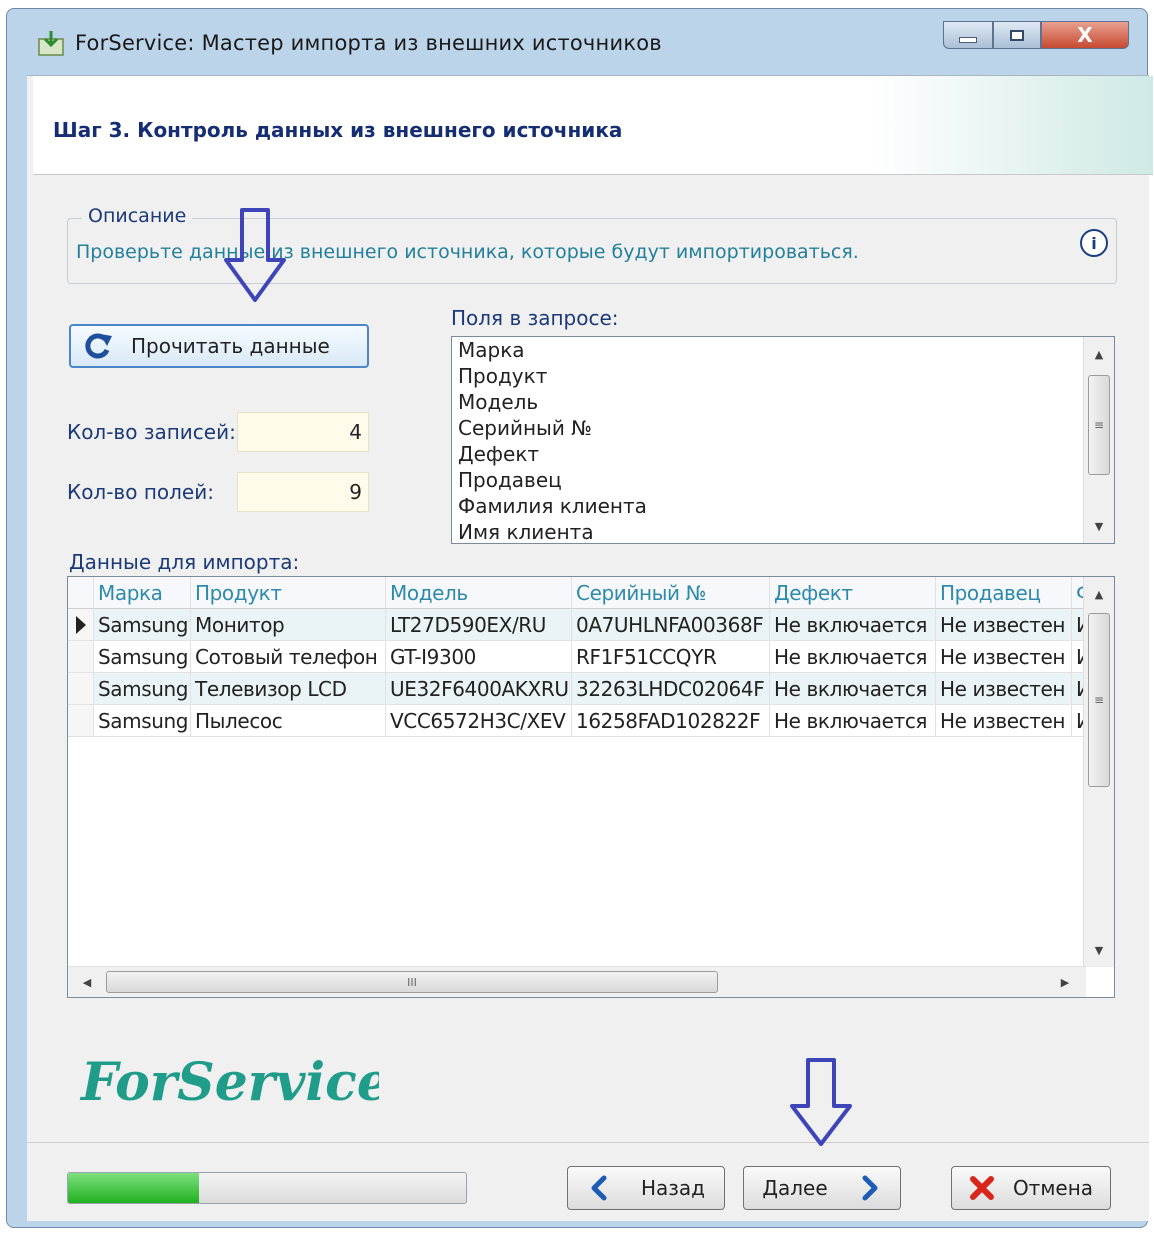 This screenshot has width=1154, height=1234. I want to click on grid-scroll-left-icon: ◀, so click(87, 982).